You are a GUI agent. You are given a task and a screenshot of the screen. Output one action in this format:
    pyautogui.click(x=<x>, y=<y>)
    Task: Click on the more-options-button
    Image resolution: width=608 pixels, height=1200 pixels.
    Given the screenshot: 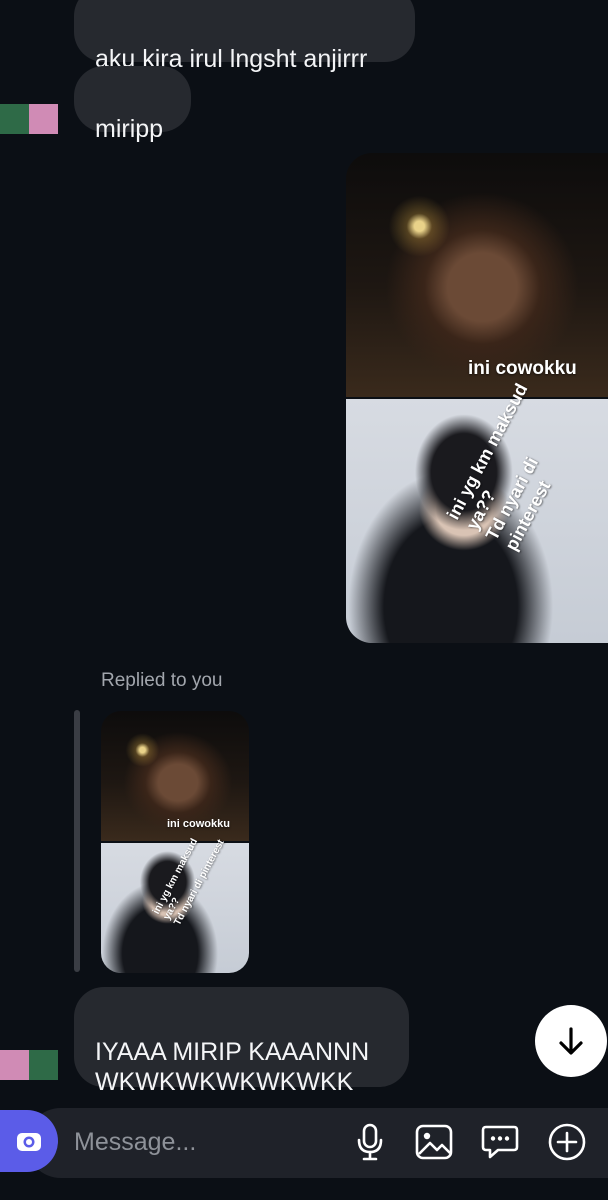 What is the action you would take?
    pyautogui.click(x=567, y=1142)
    